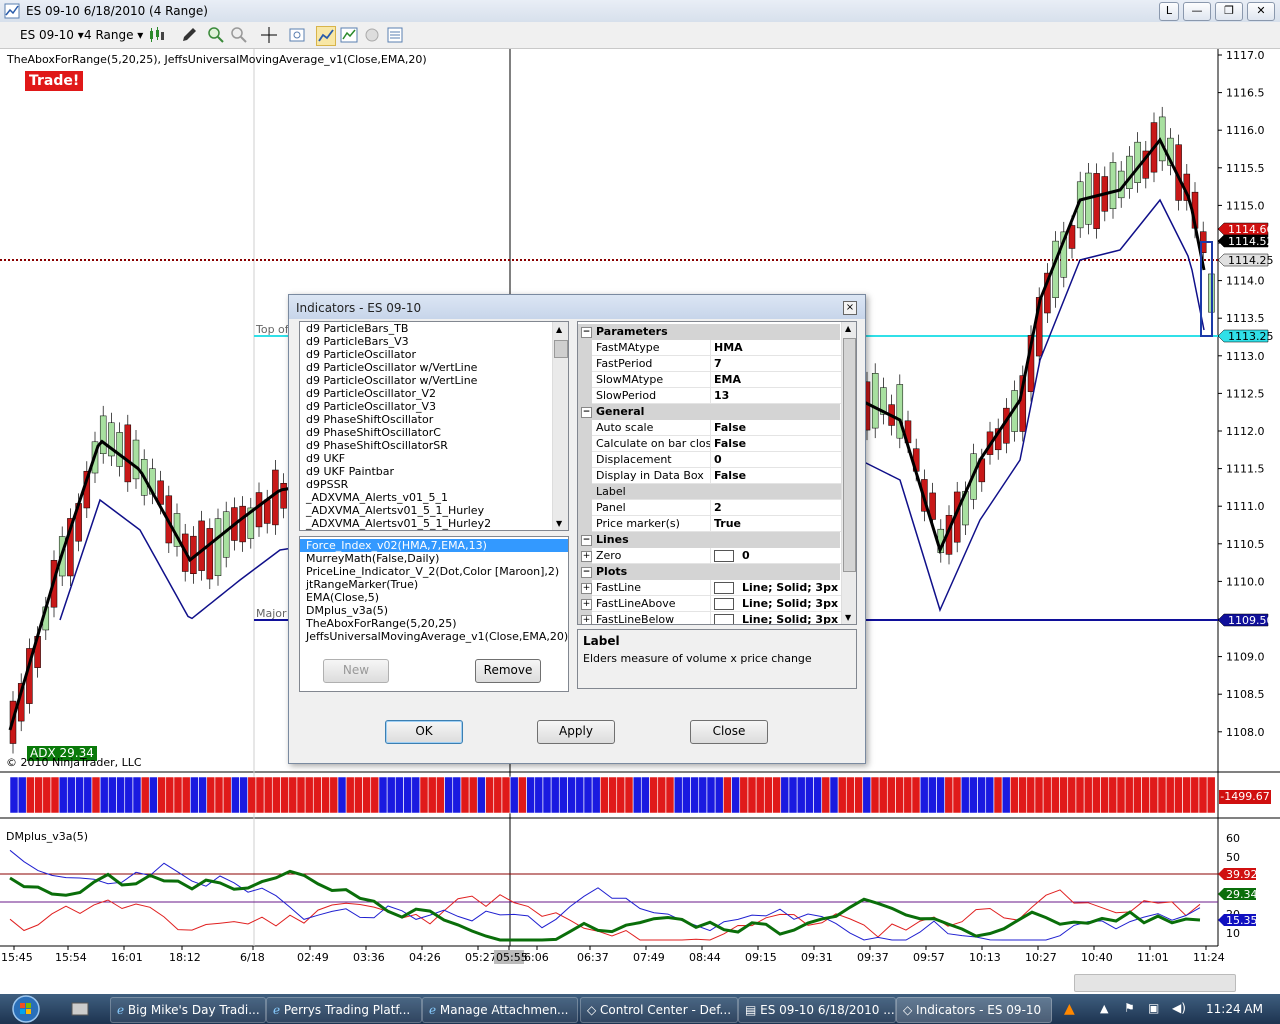 The width and height of the screenshot is (1280, 1024). What do you see at coordinates (216, 35) in the screenshot?
I see `zoom-in-icon` at bounding box center [216, 35].